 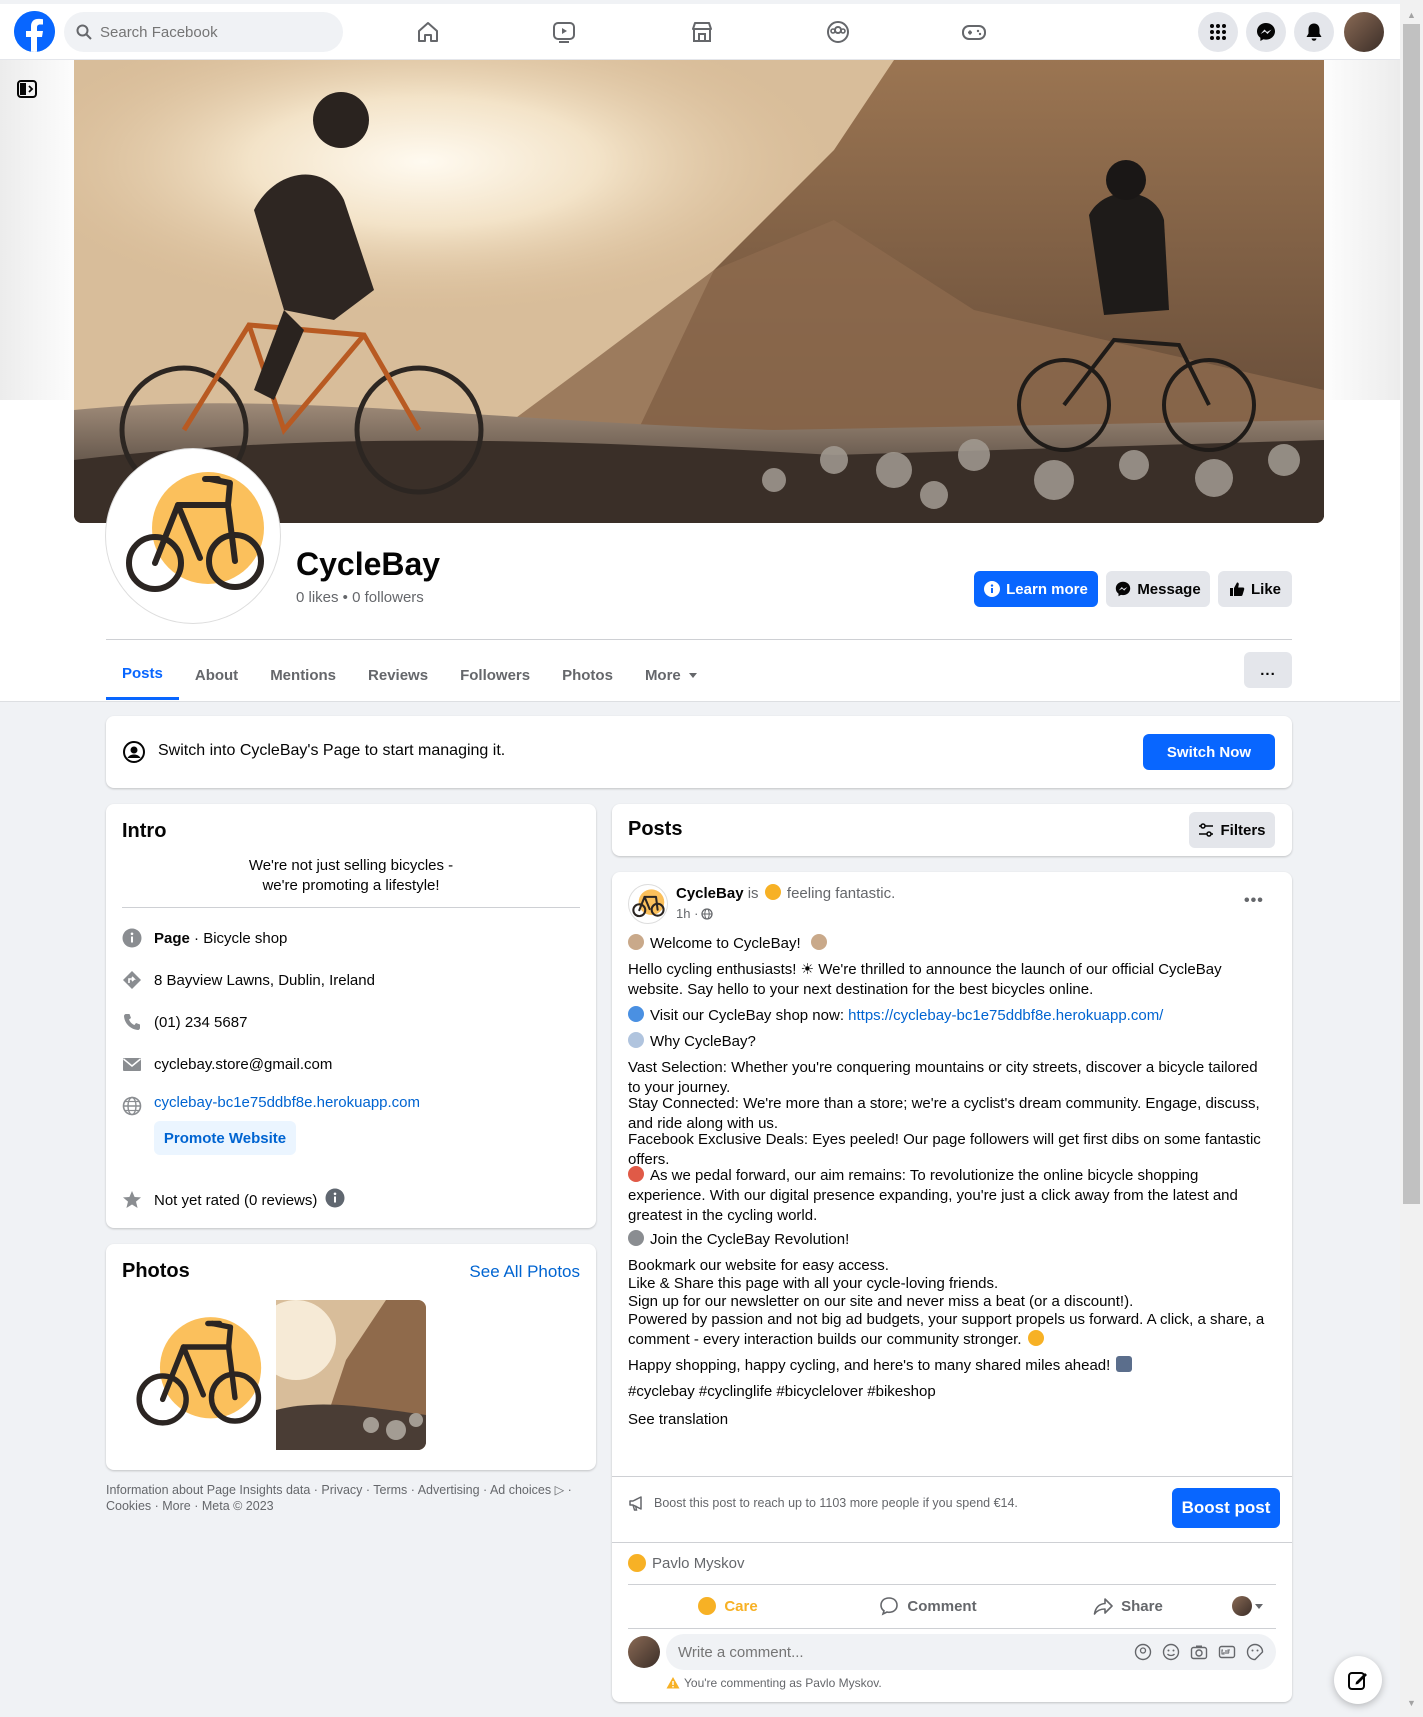 I want to click on profile-picture, so click(x=193, y=536).